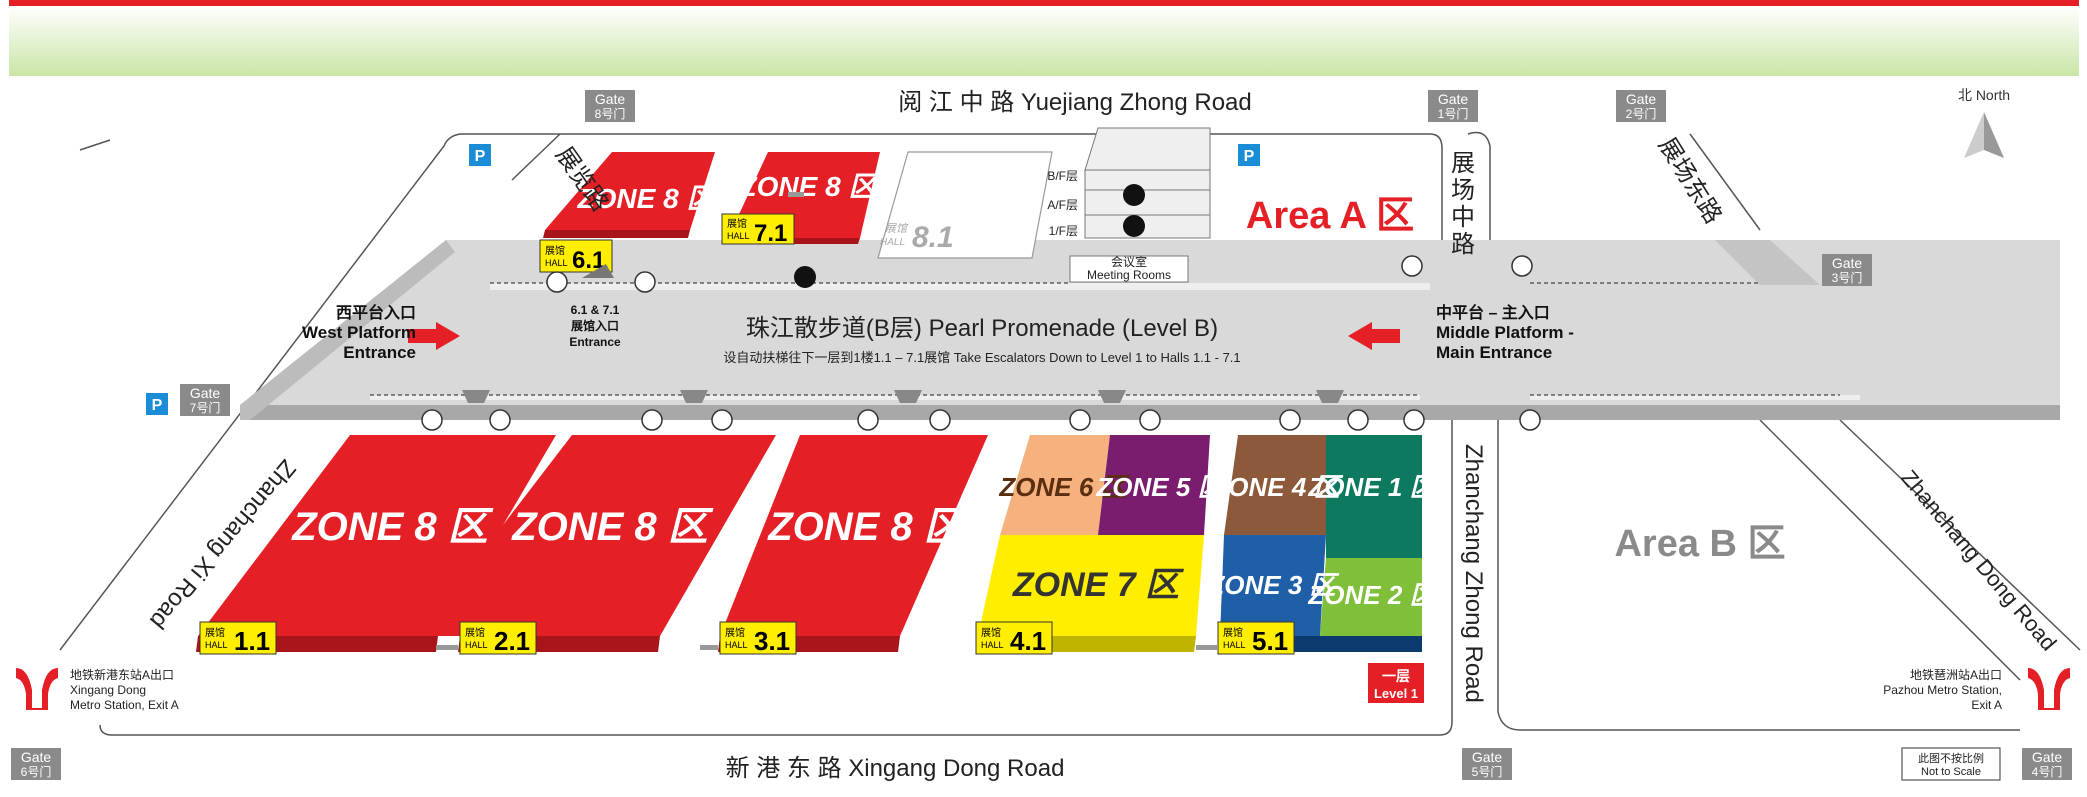 The image size is (2087, 797). I want to click on parking-sign-2: P, so click(1249, 155).